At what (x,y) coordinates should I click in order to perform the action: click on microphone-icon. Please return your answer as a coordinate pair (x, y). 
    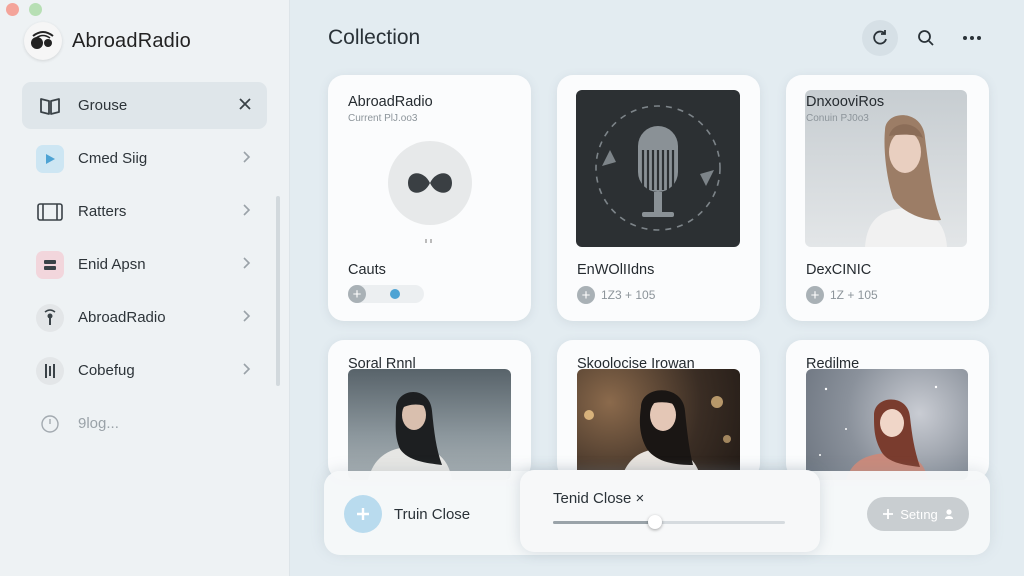
    Looking at the image, I should click on (658, 168).